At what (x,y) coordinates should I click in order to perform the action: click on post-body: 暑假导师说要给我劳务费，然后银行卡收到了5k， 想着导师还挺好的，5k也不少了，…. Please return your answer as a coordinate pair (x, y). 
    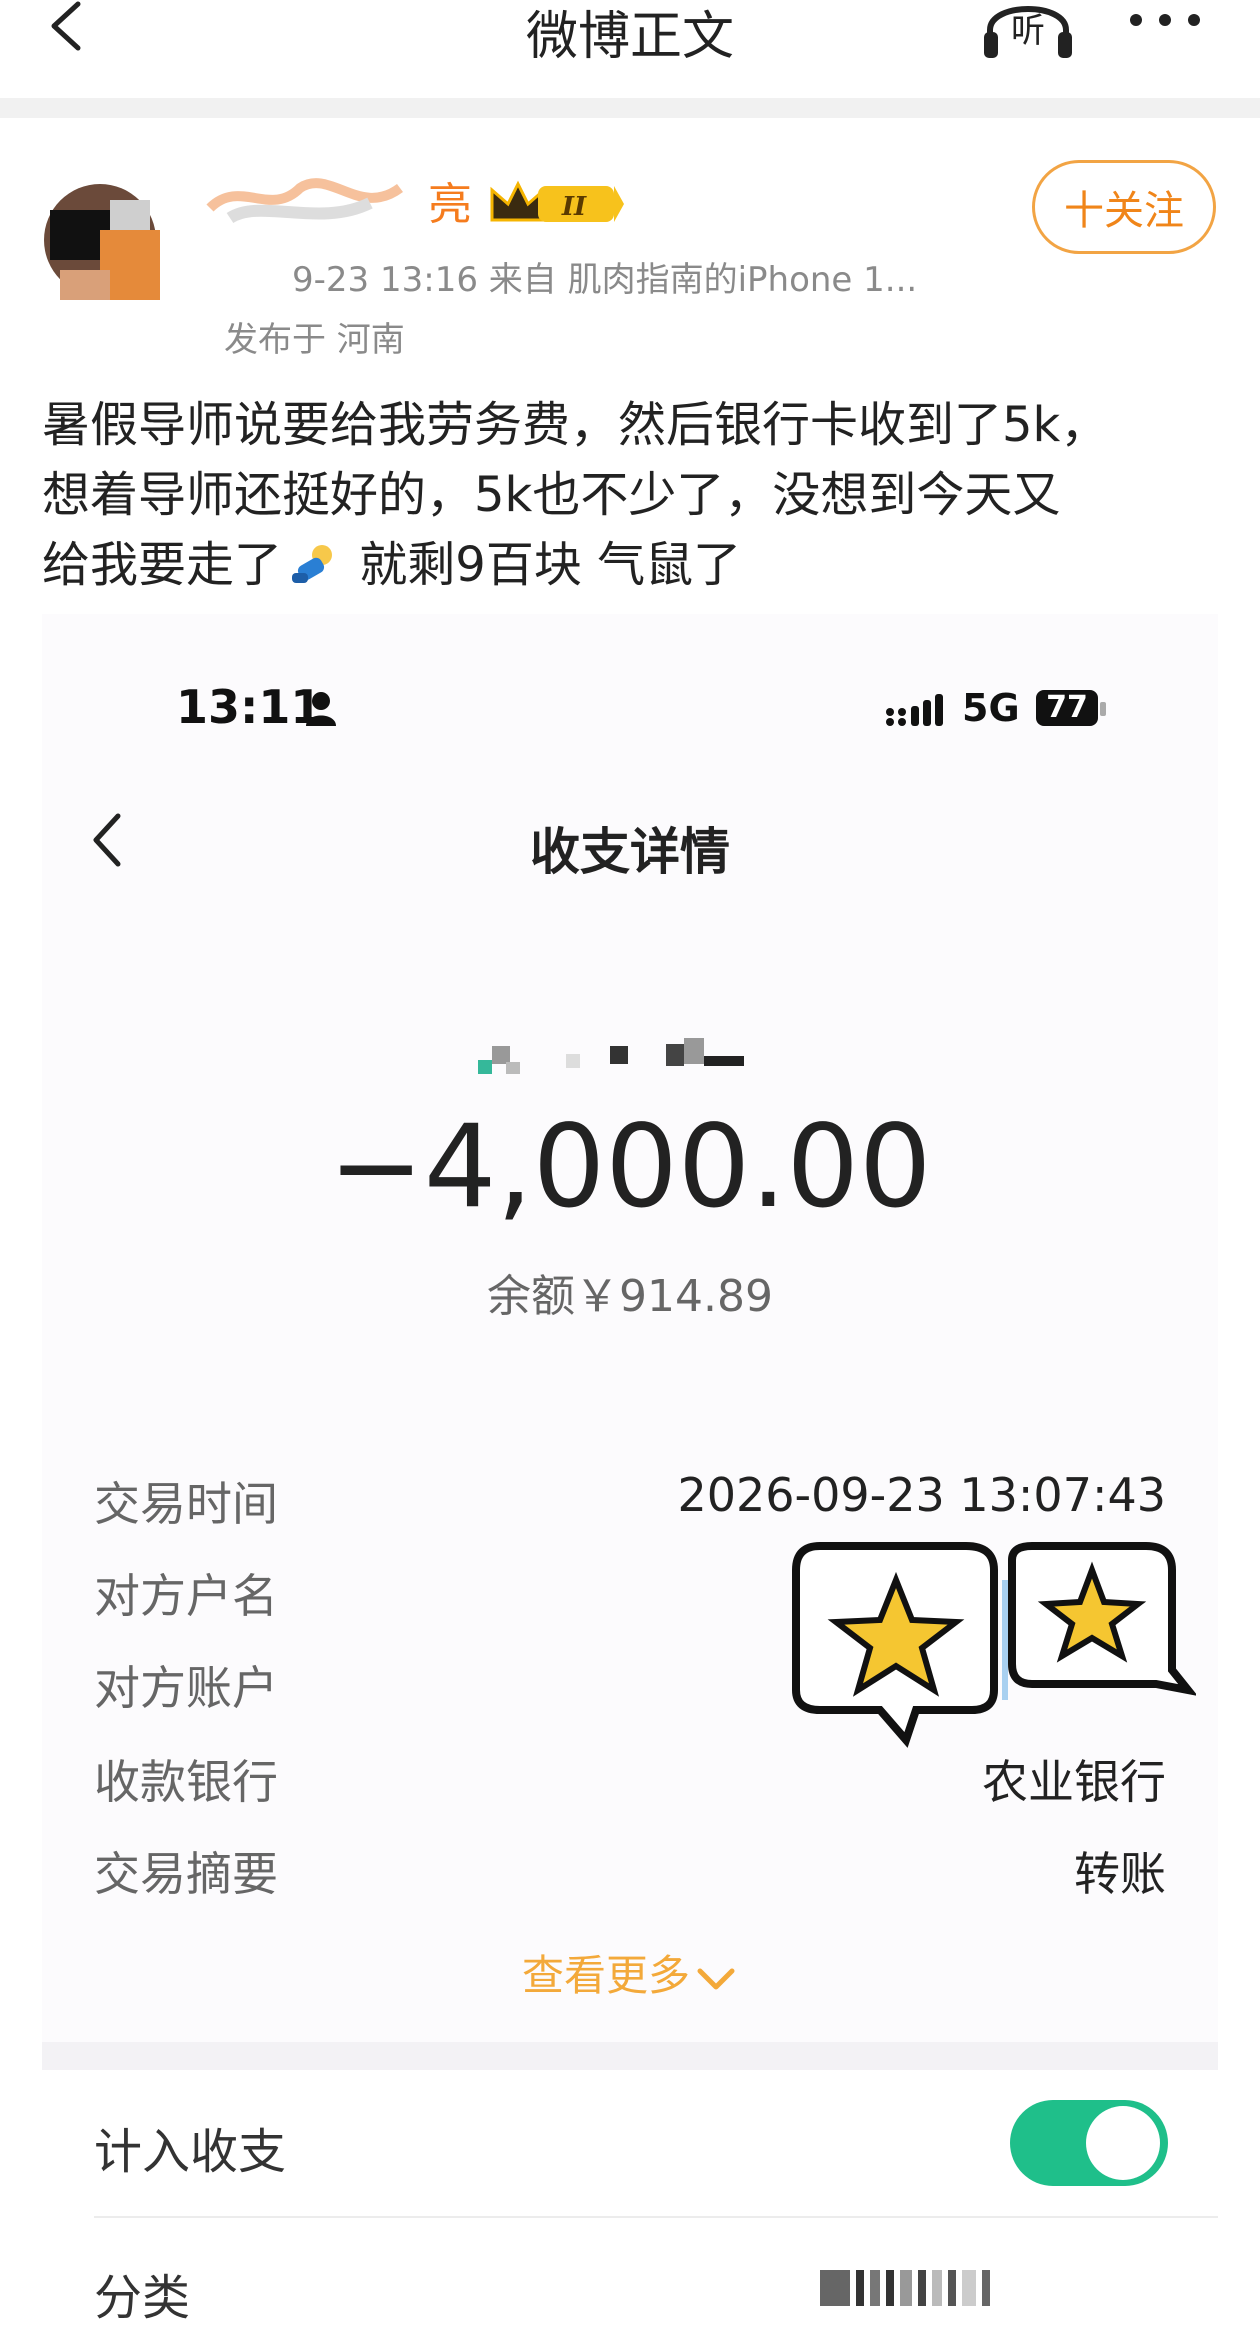
    Looking at the image, I should click on (637, 495).